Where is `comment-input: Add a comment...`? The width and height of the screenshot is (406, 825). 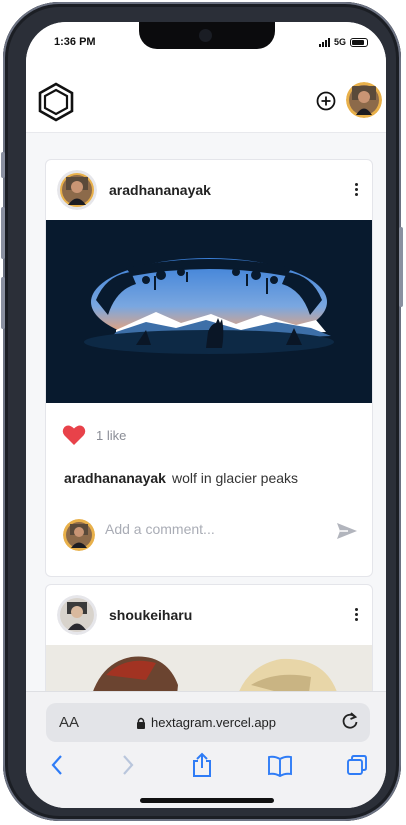 comment-input: Add a comment... is located at coordinates (160, 529).